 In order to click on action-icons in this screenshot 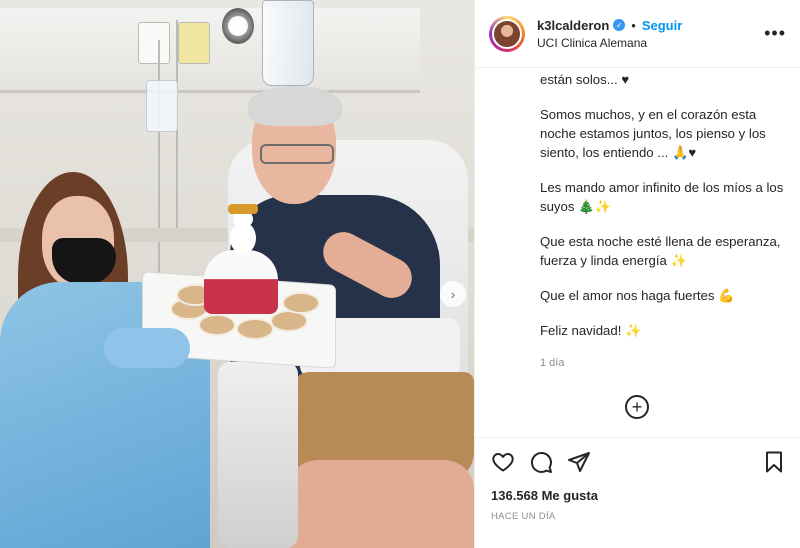, I will do `click(638, 462)`.